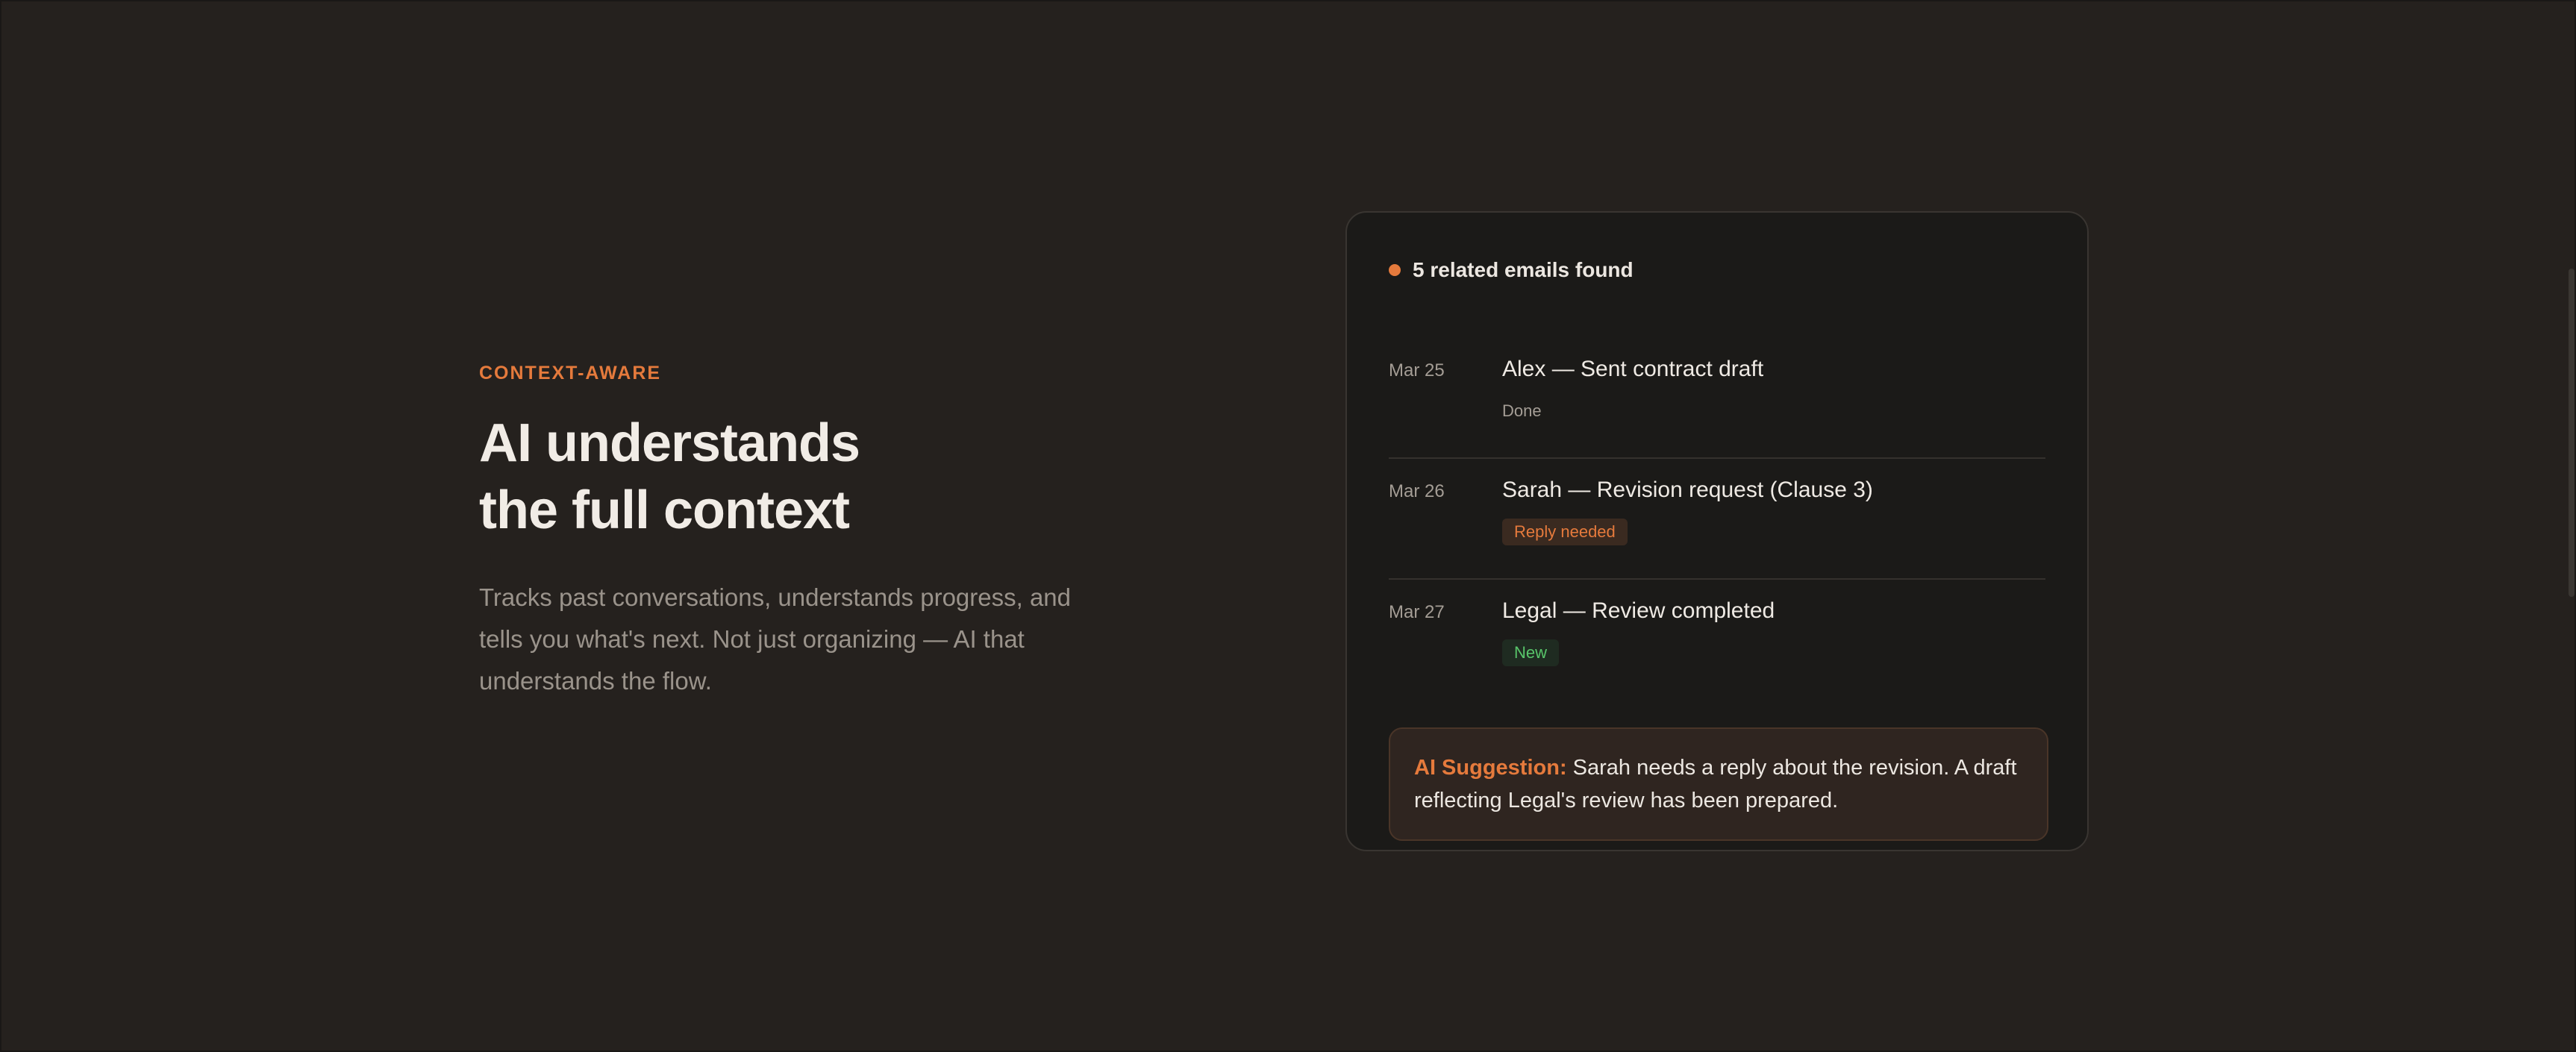  What do you see at coordinates (664, 510) in the screenshot?
I see `headline-line-2: the full context` at bounding box center [664, 510].